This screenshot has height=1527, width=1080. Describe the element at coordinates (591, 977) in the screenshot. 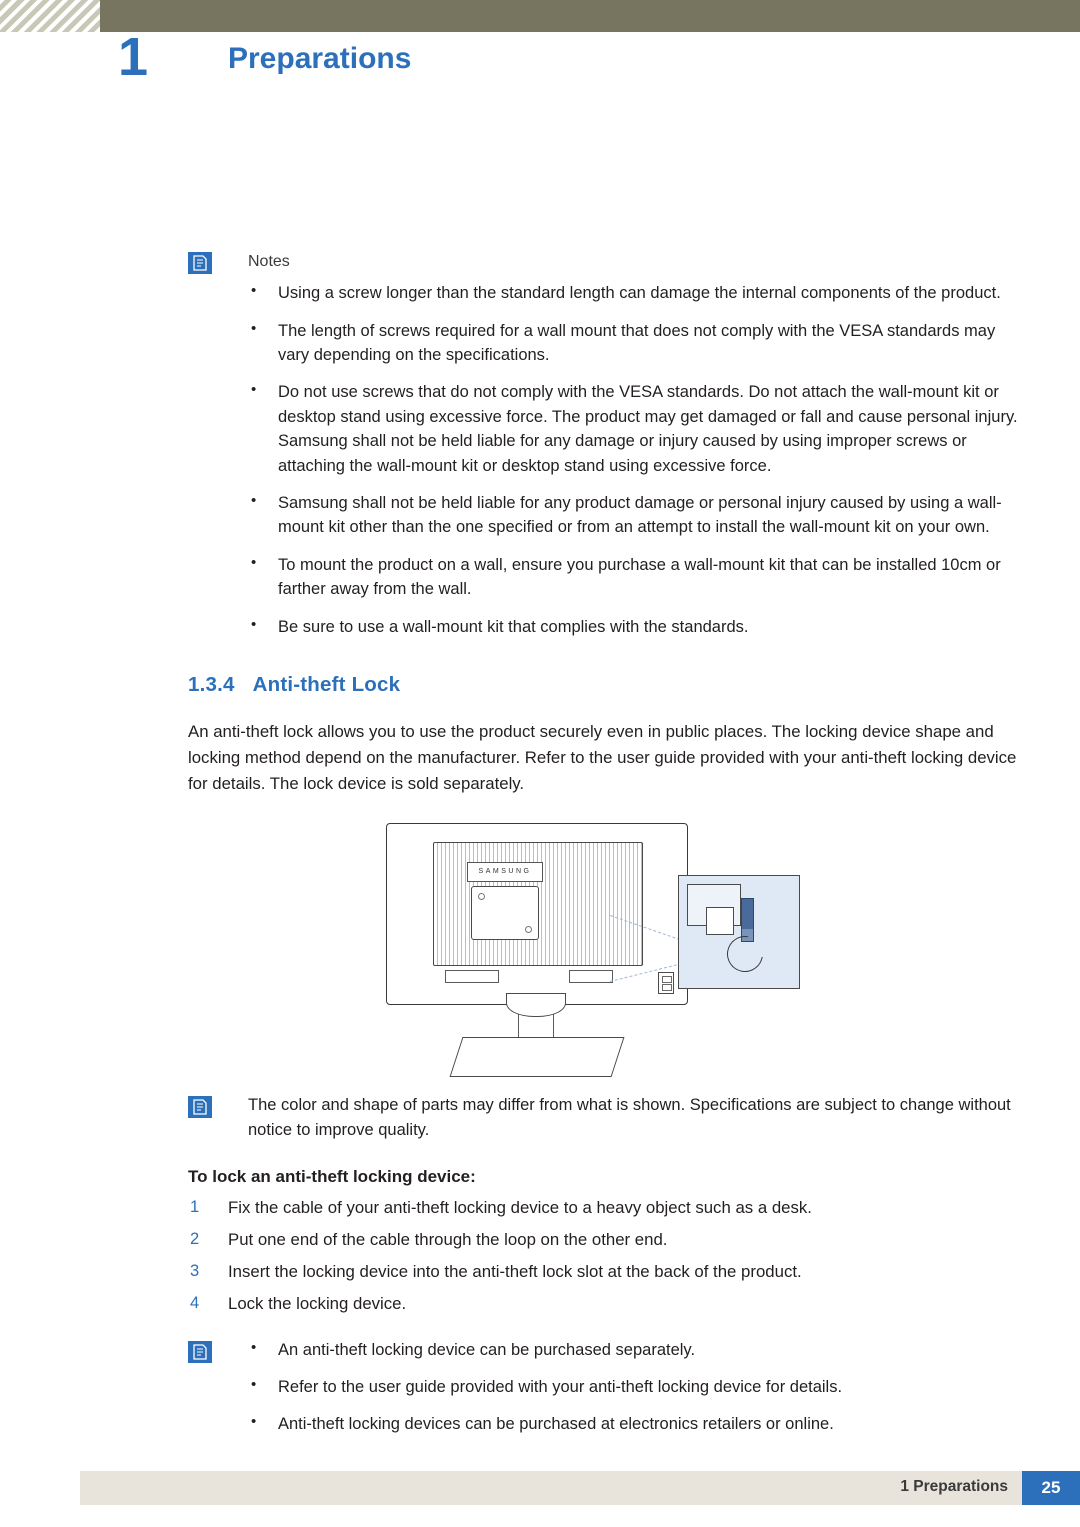

I see `port-group-right` at that location.